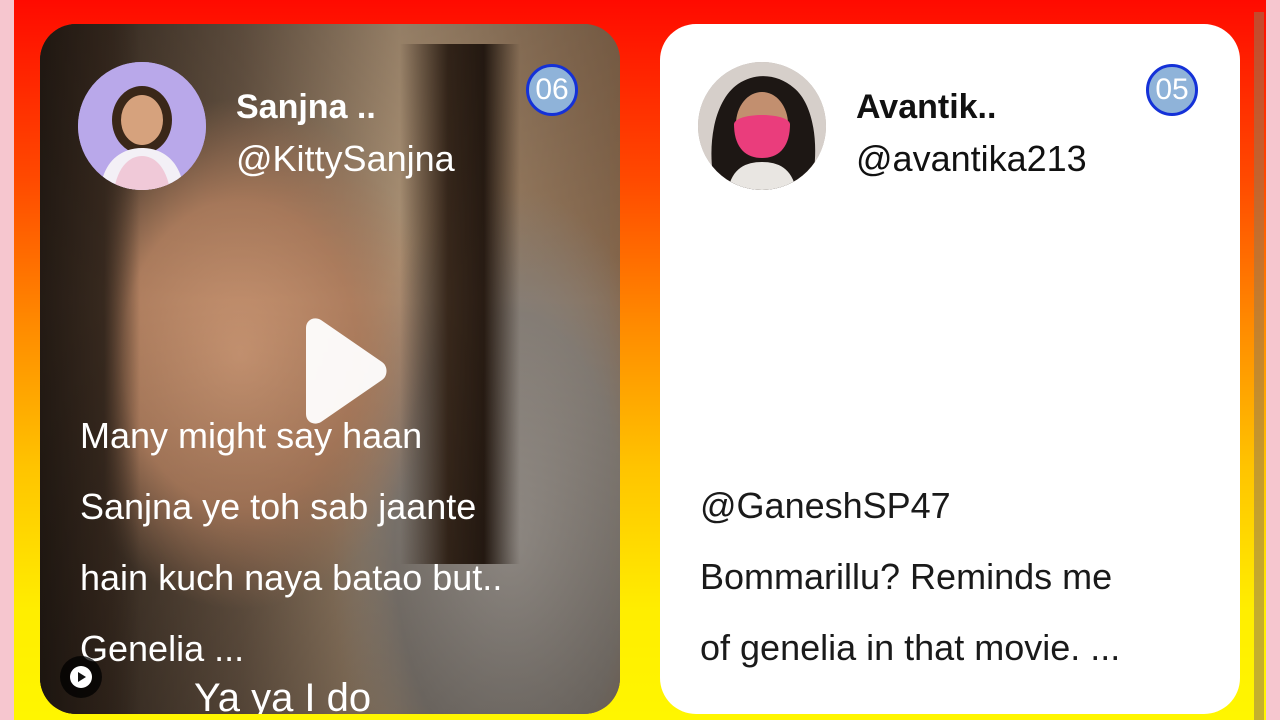 The width and height of the screenshot is (1280, 720). What do you see at coordinates (1259, 366) in the screenshot?
I see `scrollbar` at bounding box center [1259, 366].